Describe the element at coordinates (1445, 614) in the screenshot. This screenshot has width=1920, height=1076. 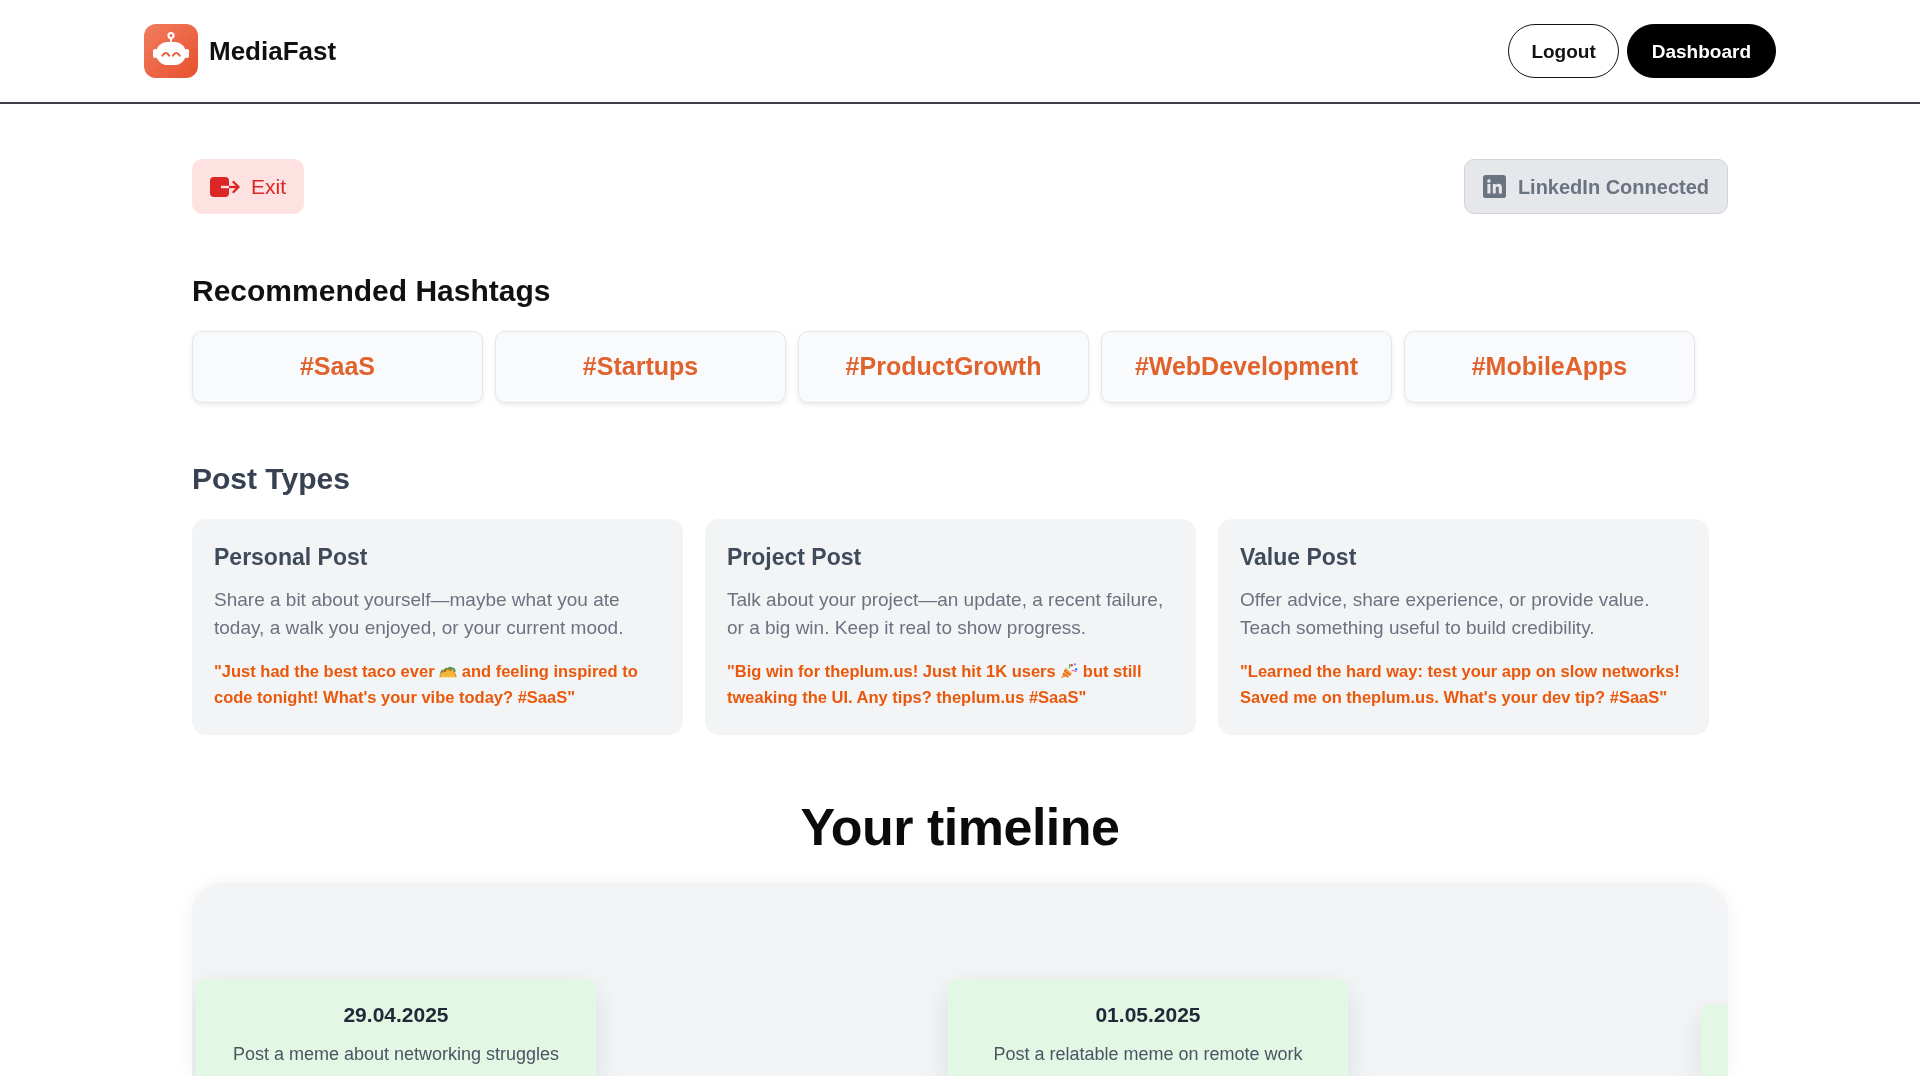
I see `post-type-description: Offer advice, share experience, or provide value. Teach something useful to build credibility.` at that location.